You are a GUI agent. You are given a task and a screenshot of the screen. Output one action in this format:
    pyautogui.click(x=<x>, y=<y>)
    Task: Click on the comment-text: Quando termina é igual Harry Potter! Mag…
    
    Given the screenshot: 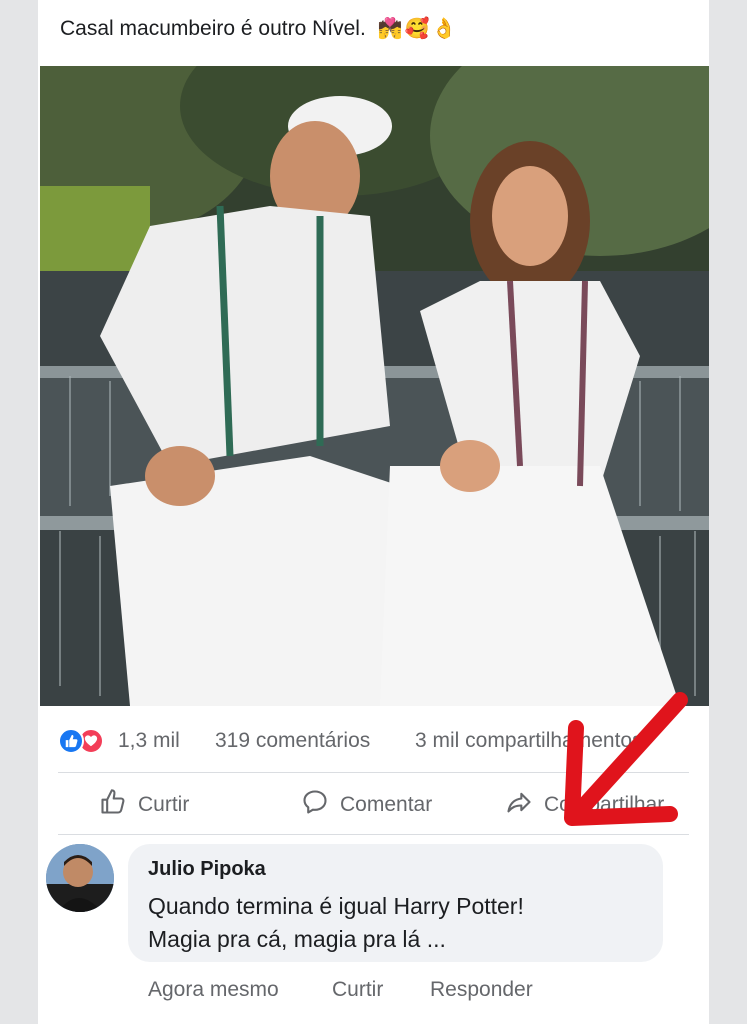 What is the action you would take?
    pyautogui.click(x=336, y=923)
    